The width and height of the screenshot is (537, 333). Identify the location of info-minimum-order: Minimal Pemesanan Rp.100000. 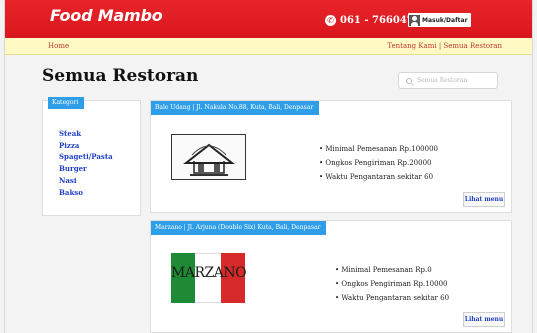
(378, 149).